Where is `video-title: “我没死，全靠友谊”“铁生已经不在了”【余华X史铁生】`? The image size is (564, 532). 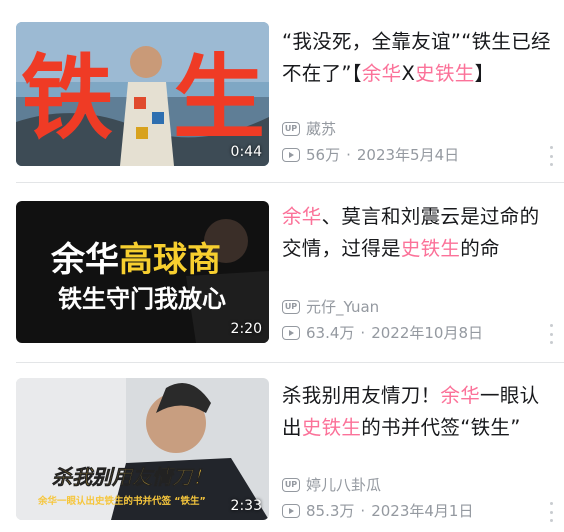
video-title: “我没死，全靠友谊”“铁生已经不在了”【余华X史铁生】 is located at coordinates (418, 58).